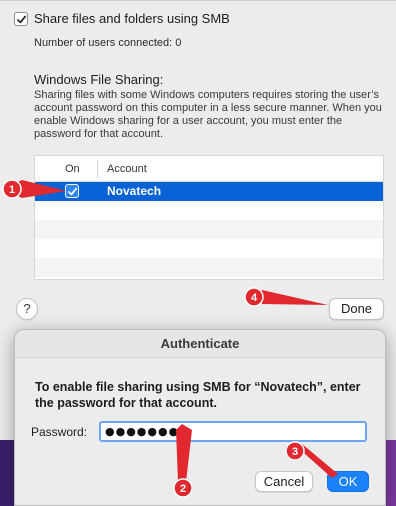  What do you see at coordinates (127, 169) in the screenshot?
I see `column-header-account: Account` at bounding box center [127, 169].